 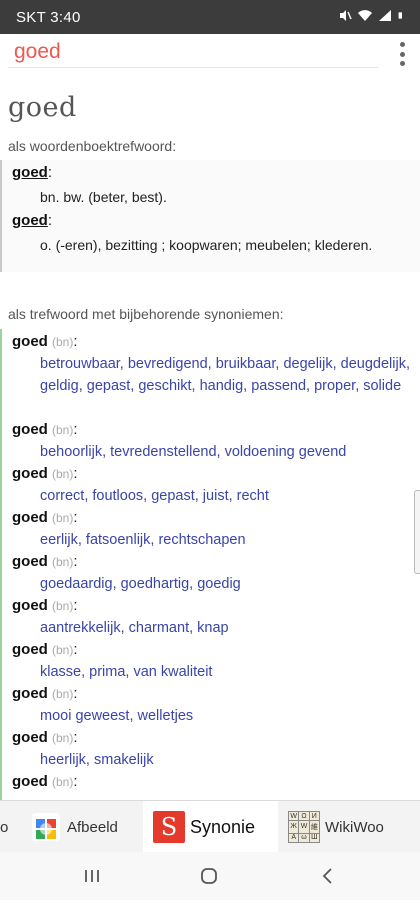 What do you see at coordinates (92, 876) in the screenshot?
I see `recent-apps-icon` at bounding box center [92, 876].